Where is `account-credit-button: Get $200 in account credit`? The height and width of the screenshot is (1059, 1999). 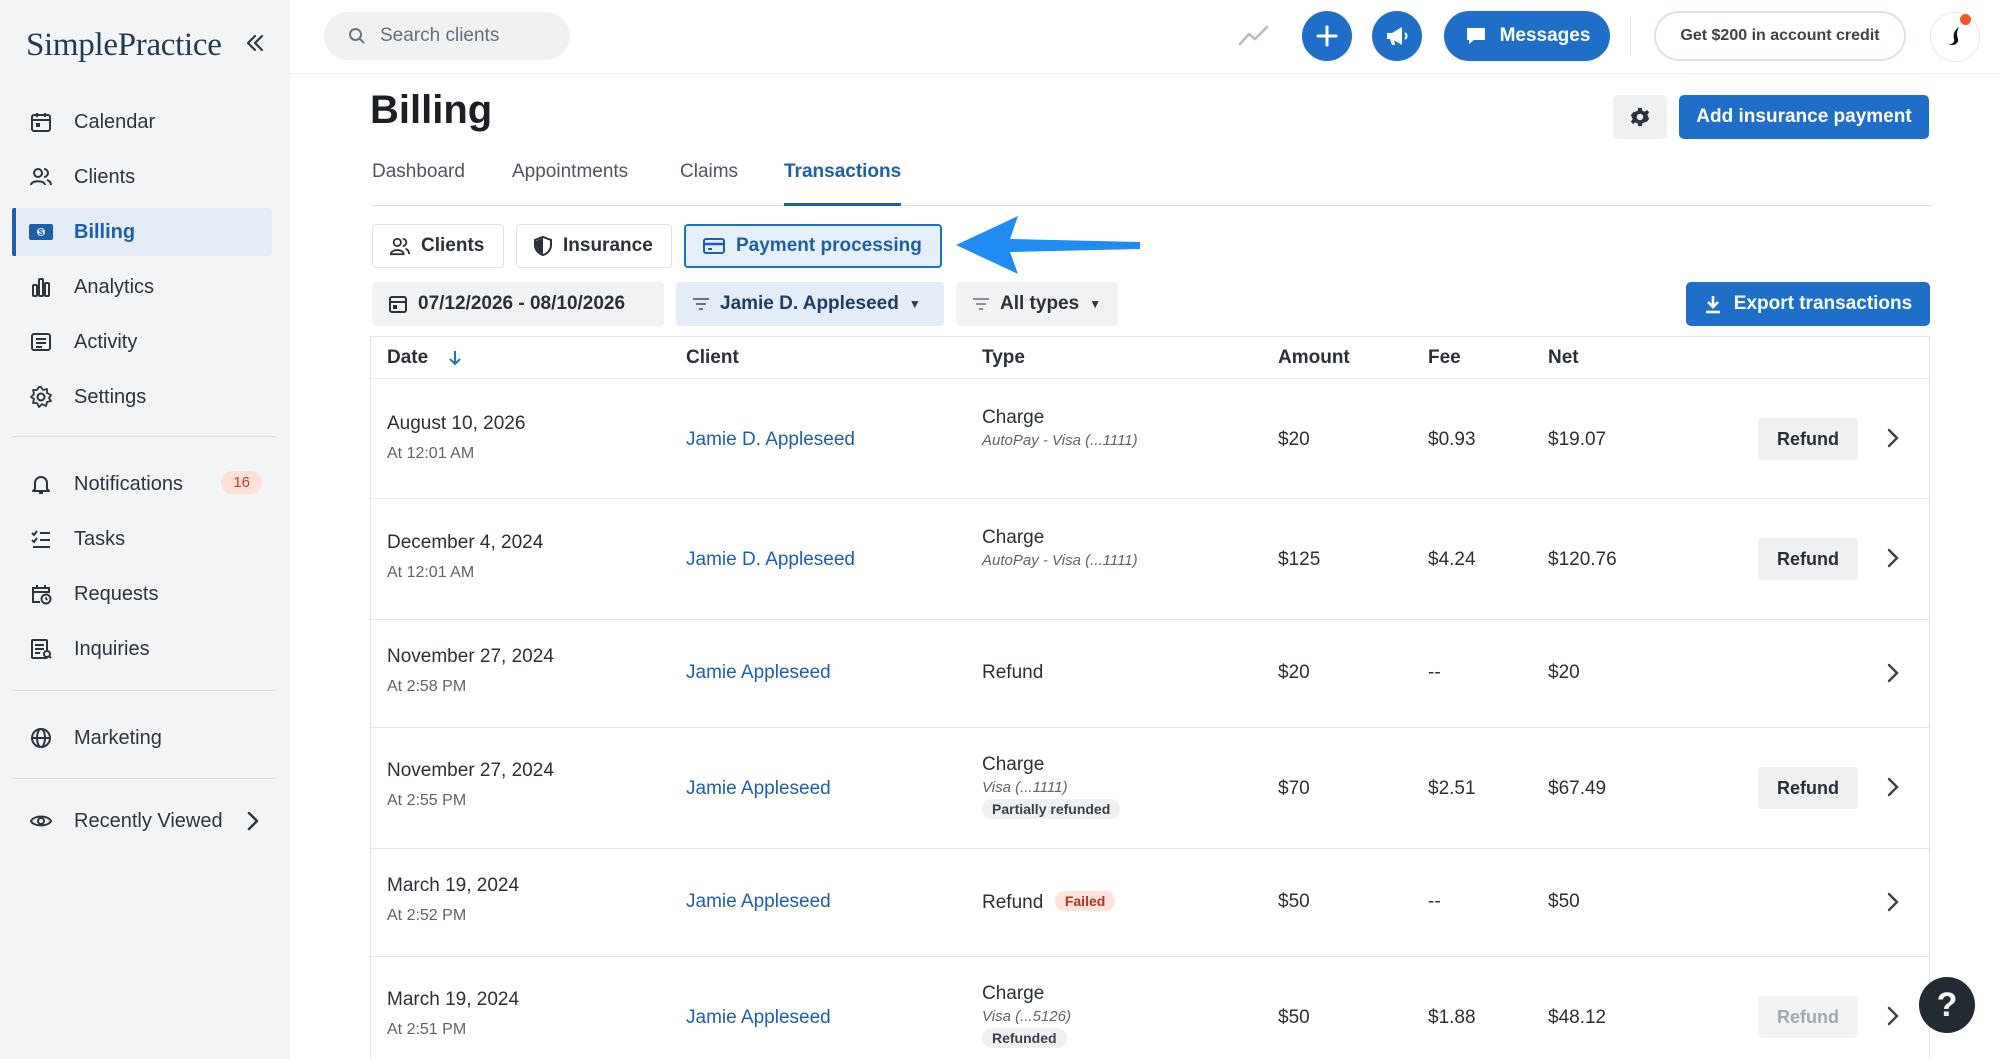
account-credit-button: Get $200 in account credit is located at coordinates (1780, 36).